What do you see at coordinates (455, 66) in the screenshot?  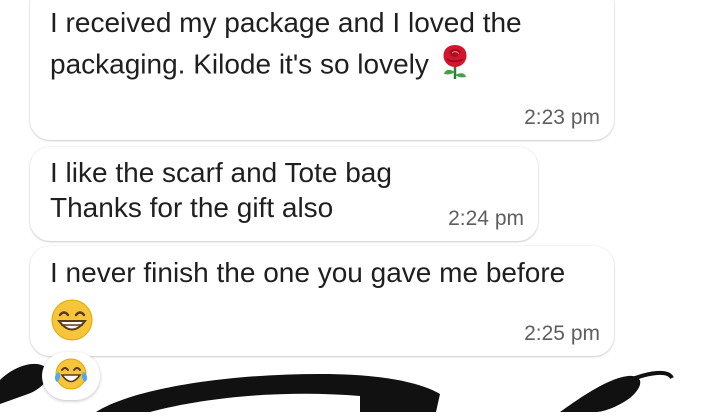 I see `rose-icon` at bounding box center [455, 66].